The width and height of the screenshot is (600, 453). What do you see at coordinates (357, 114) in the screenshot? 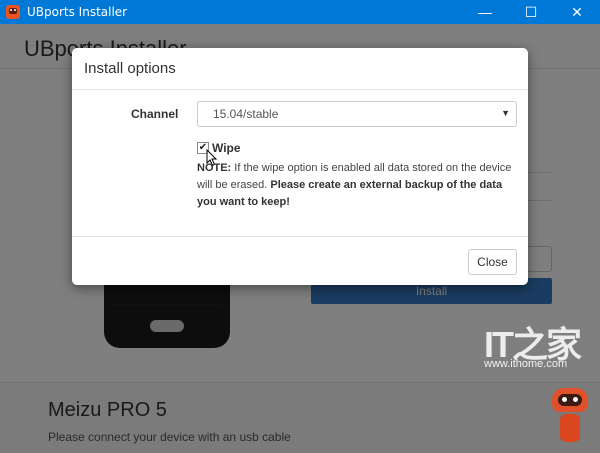
I see `channel-select: 15.04/stable ▼` at bounding box center [357, 114].